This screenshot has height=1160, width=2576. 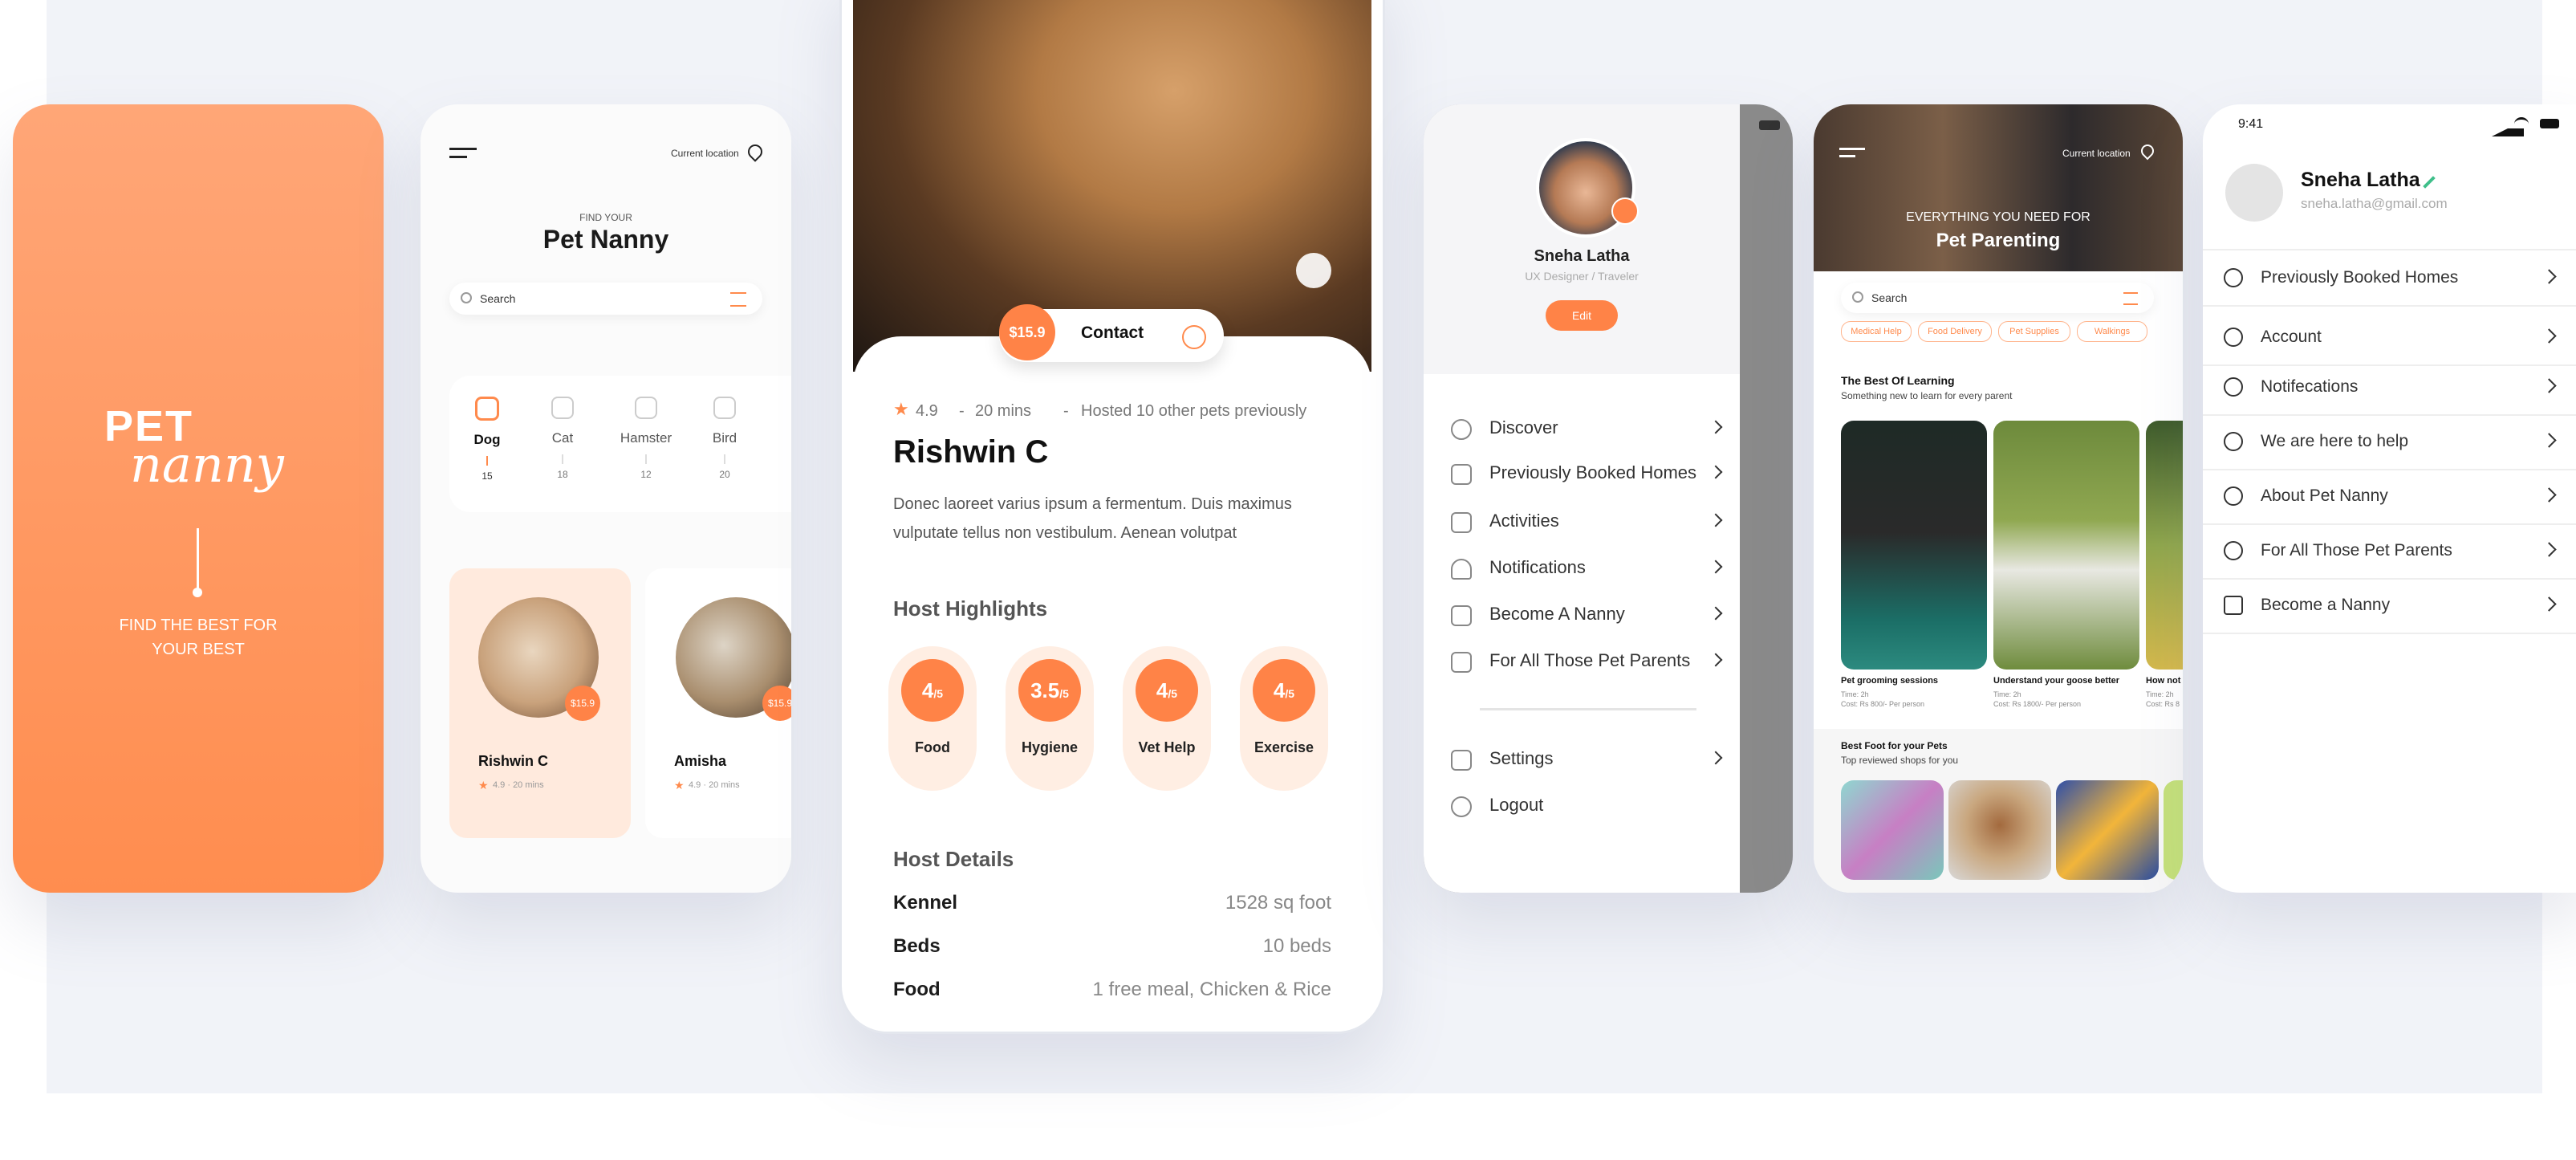 What do you see at coordinates (1587, 568) in the screenshot?
I see `menu-item-notifications: Notifications` at bounding box center [1587, 568].